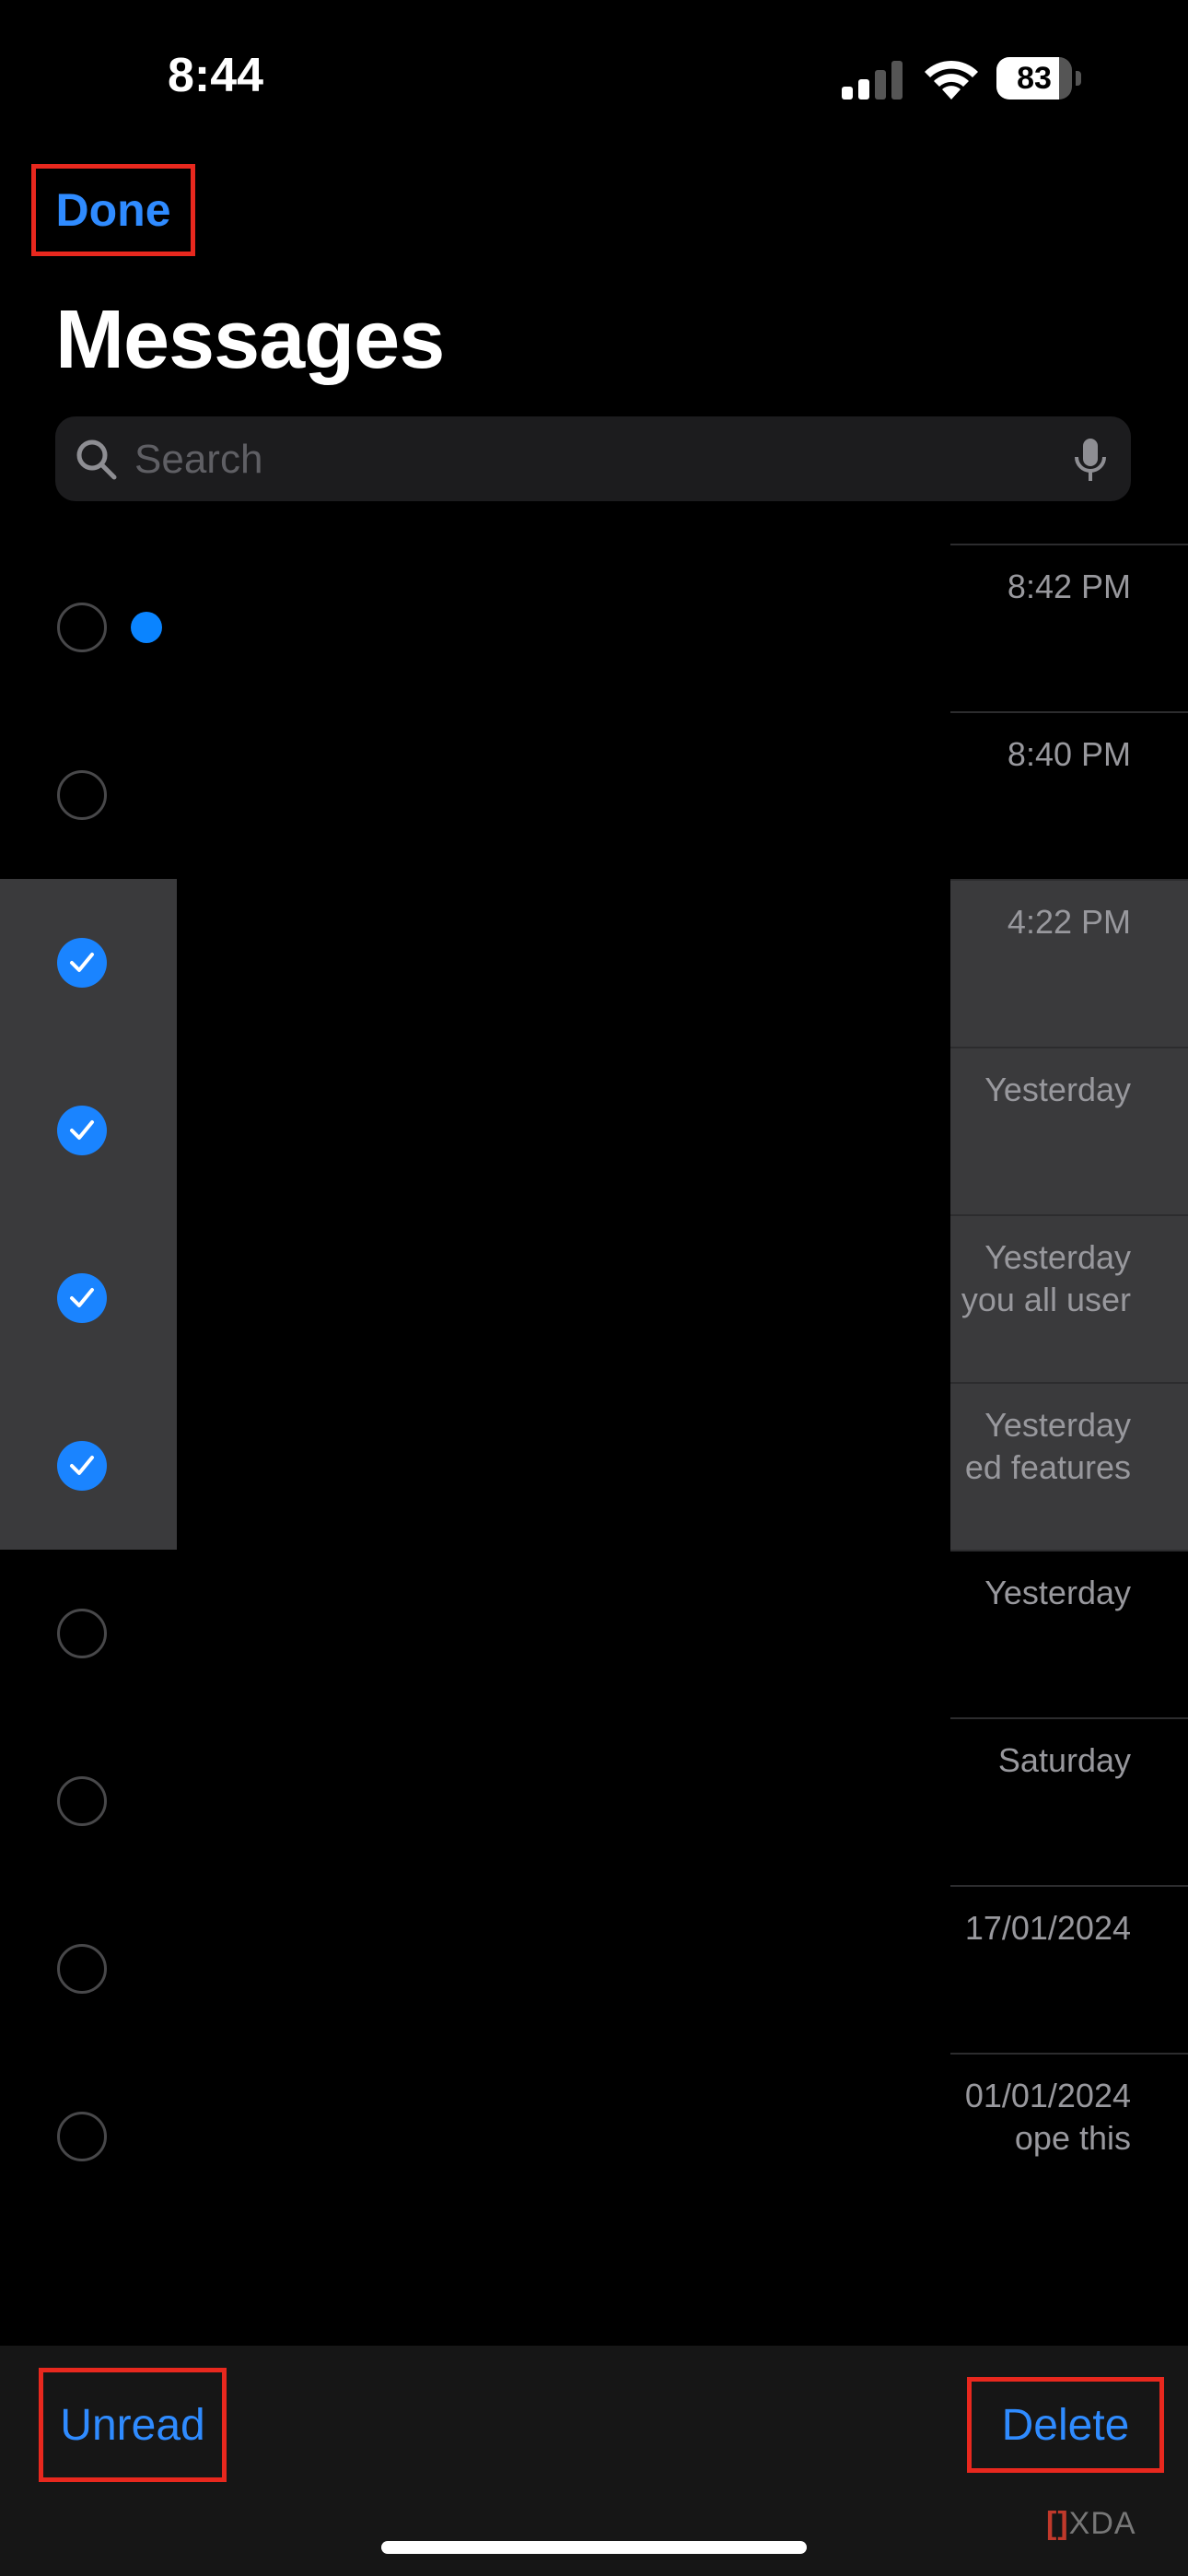  What do you see at coordinates (1047, 2096) in the screenshot?
I see `conversation-time: 01/01/2024` at bounding box center [1047, 2096].